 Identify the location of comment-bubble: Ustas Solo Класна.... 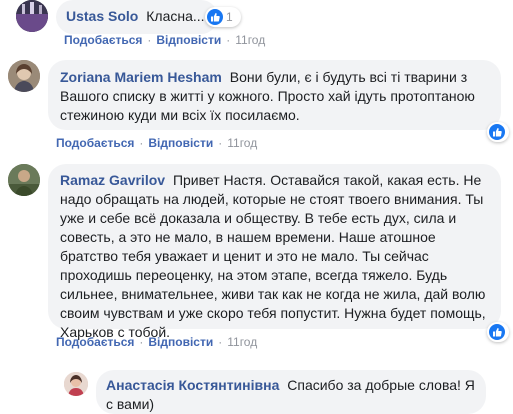
(137, 17).